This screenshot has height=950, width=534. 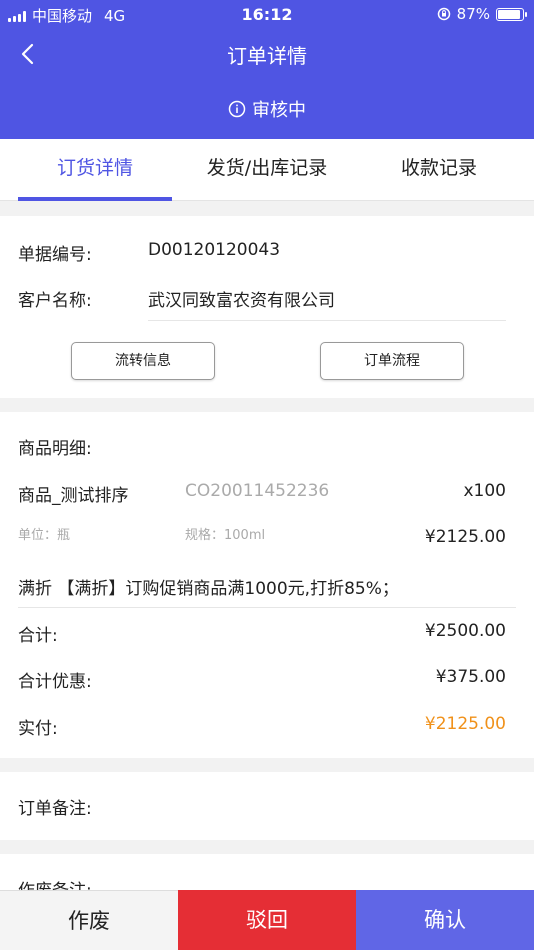 I want to click on header: 中国移动 4G 16:12 87% 订单详情 审核中, so click(x=267, y=69).